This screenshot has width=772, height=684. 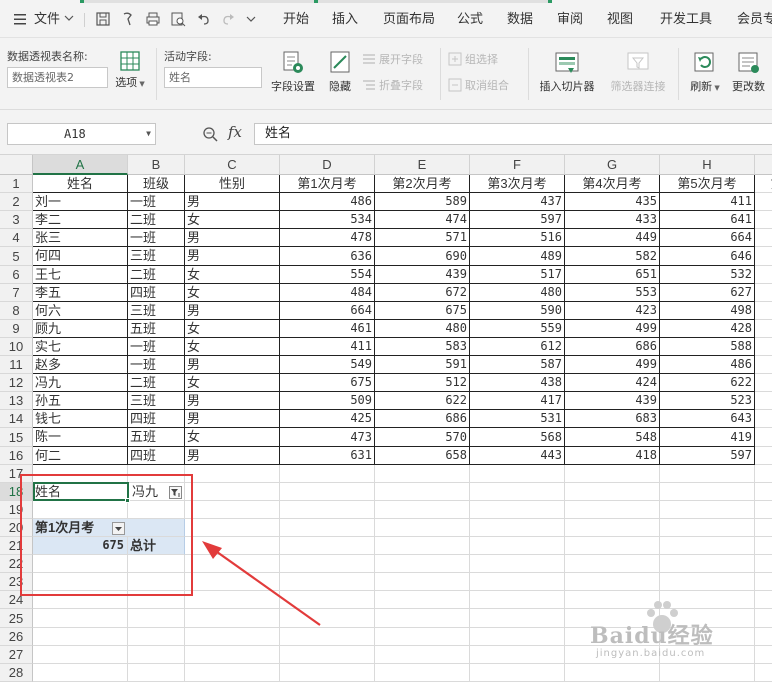 What do you see at coordinates (707, 655) in the screenshot?
I see `cell-h27` at bounding box center [707, 655].